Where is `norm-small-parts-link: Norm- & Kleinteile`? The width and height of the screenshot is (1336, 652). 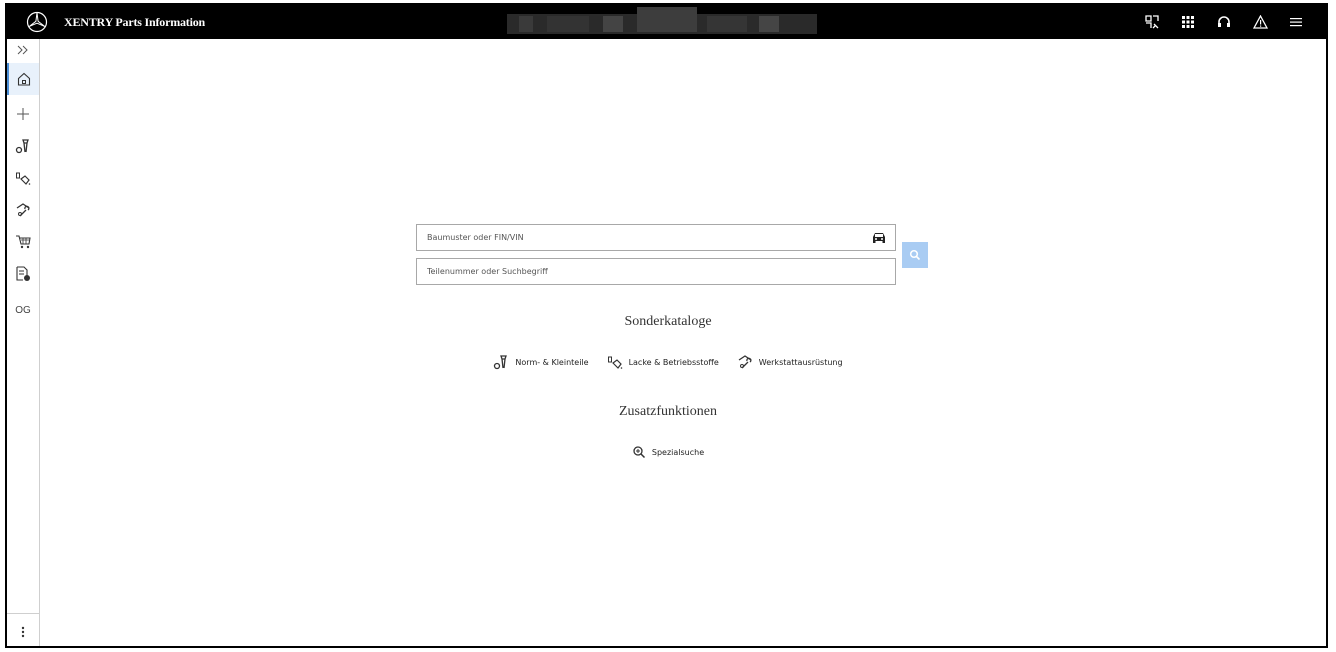
norm-small-parts-link: Norm- & Kleinteile is located at coordinates (541, 362).